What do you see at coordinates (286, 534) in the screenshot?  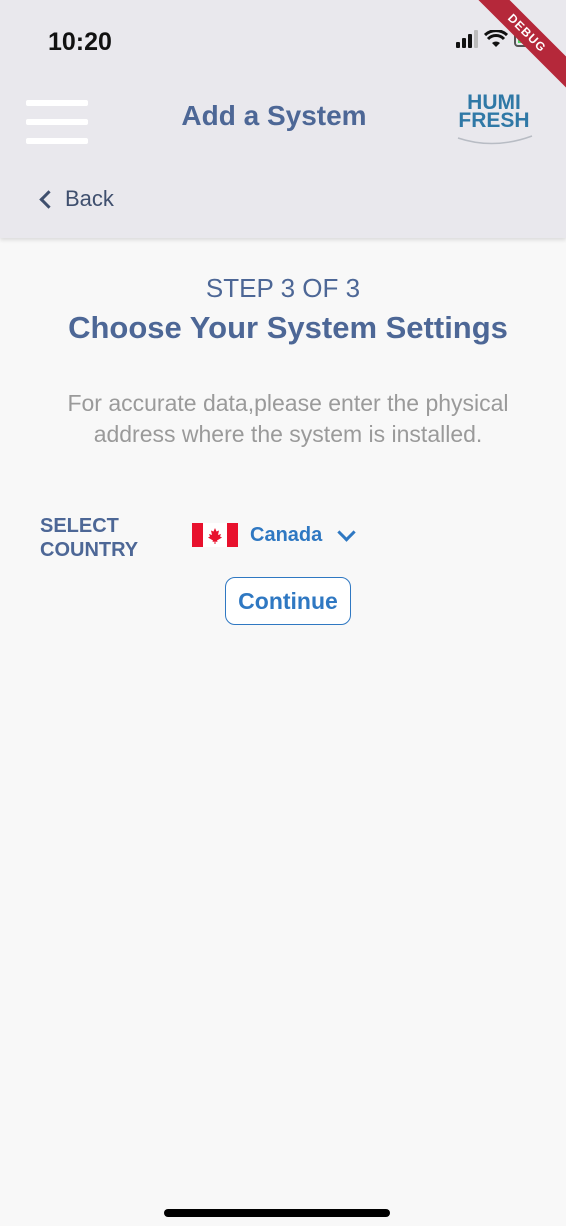 I see `selected-country: Canada` at bounding box center [286, 534].